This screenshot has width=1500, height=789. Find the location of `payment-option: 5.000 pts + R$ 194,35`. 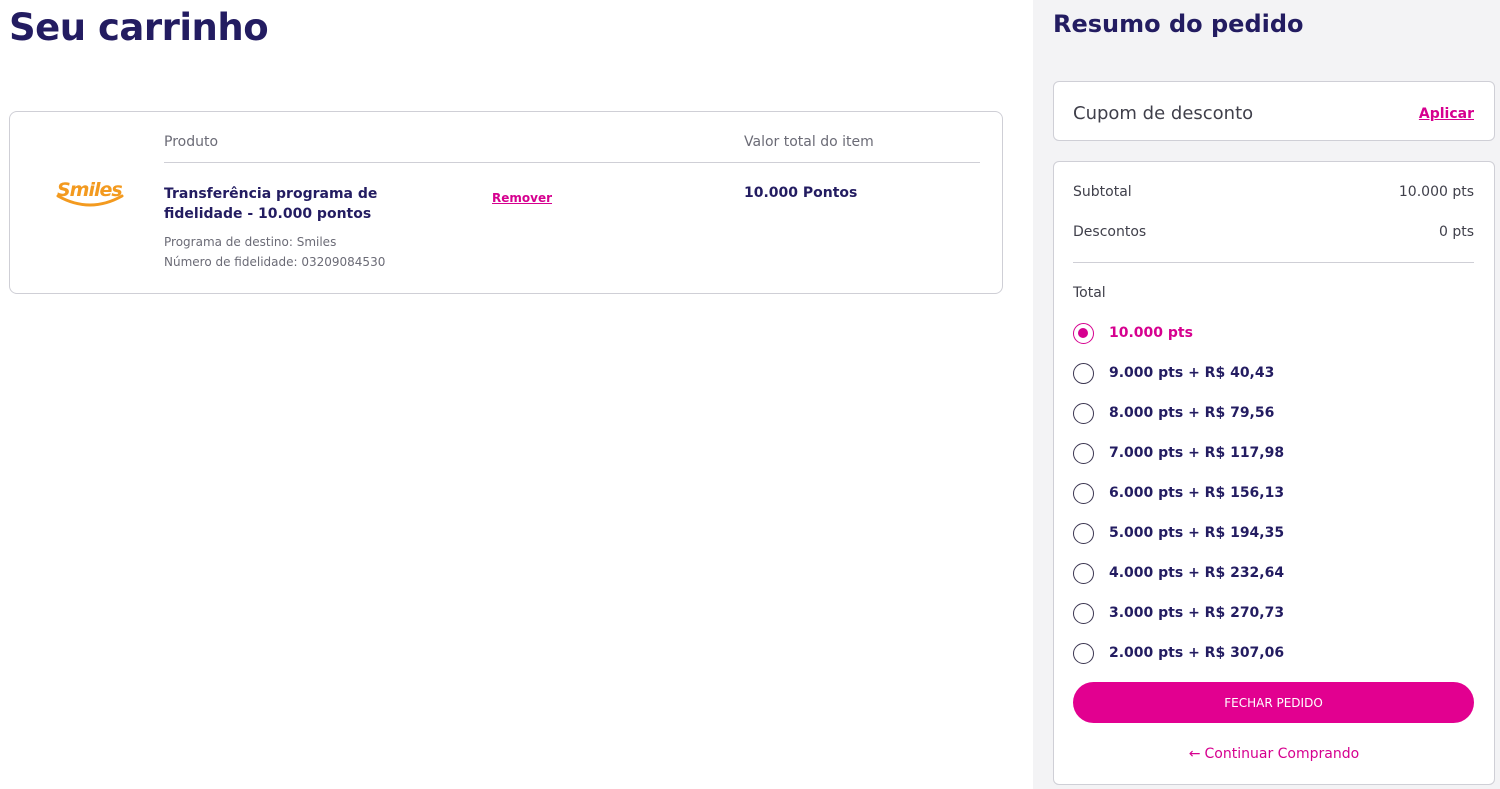

payment-option: 5.000 pts + R$ 194,35 is located at coordinates (1273, 534).